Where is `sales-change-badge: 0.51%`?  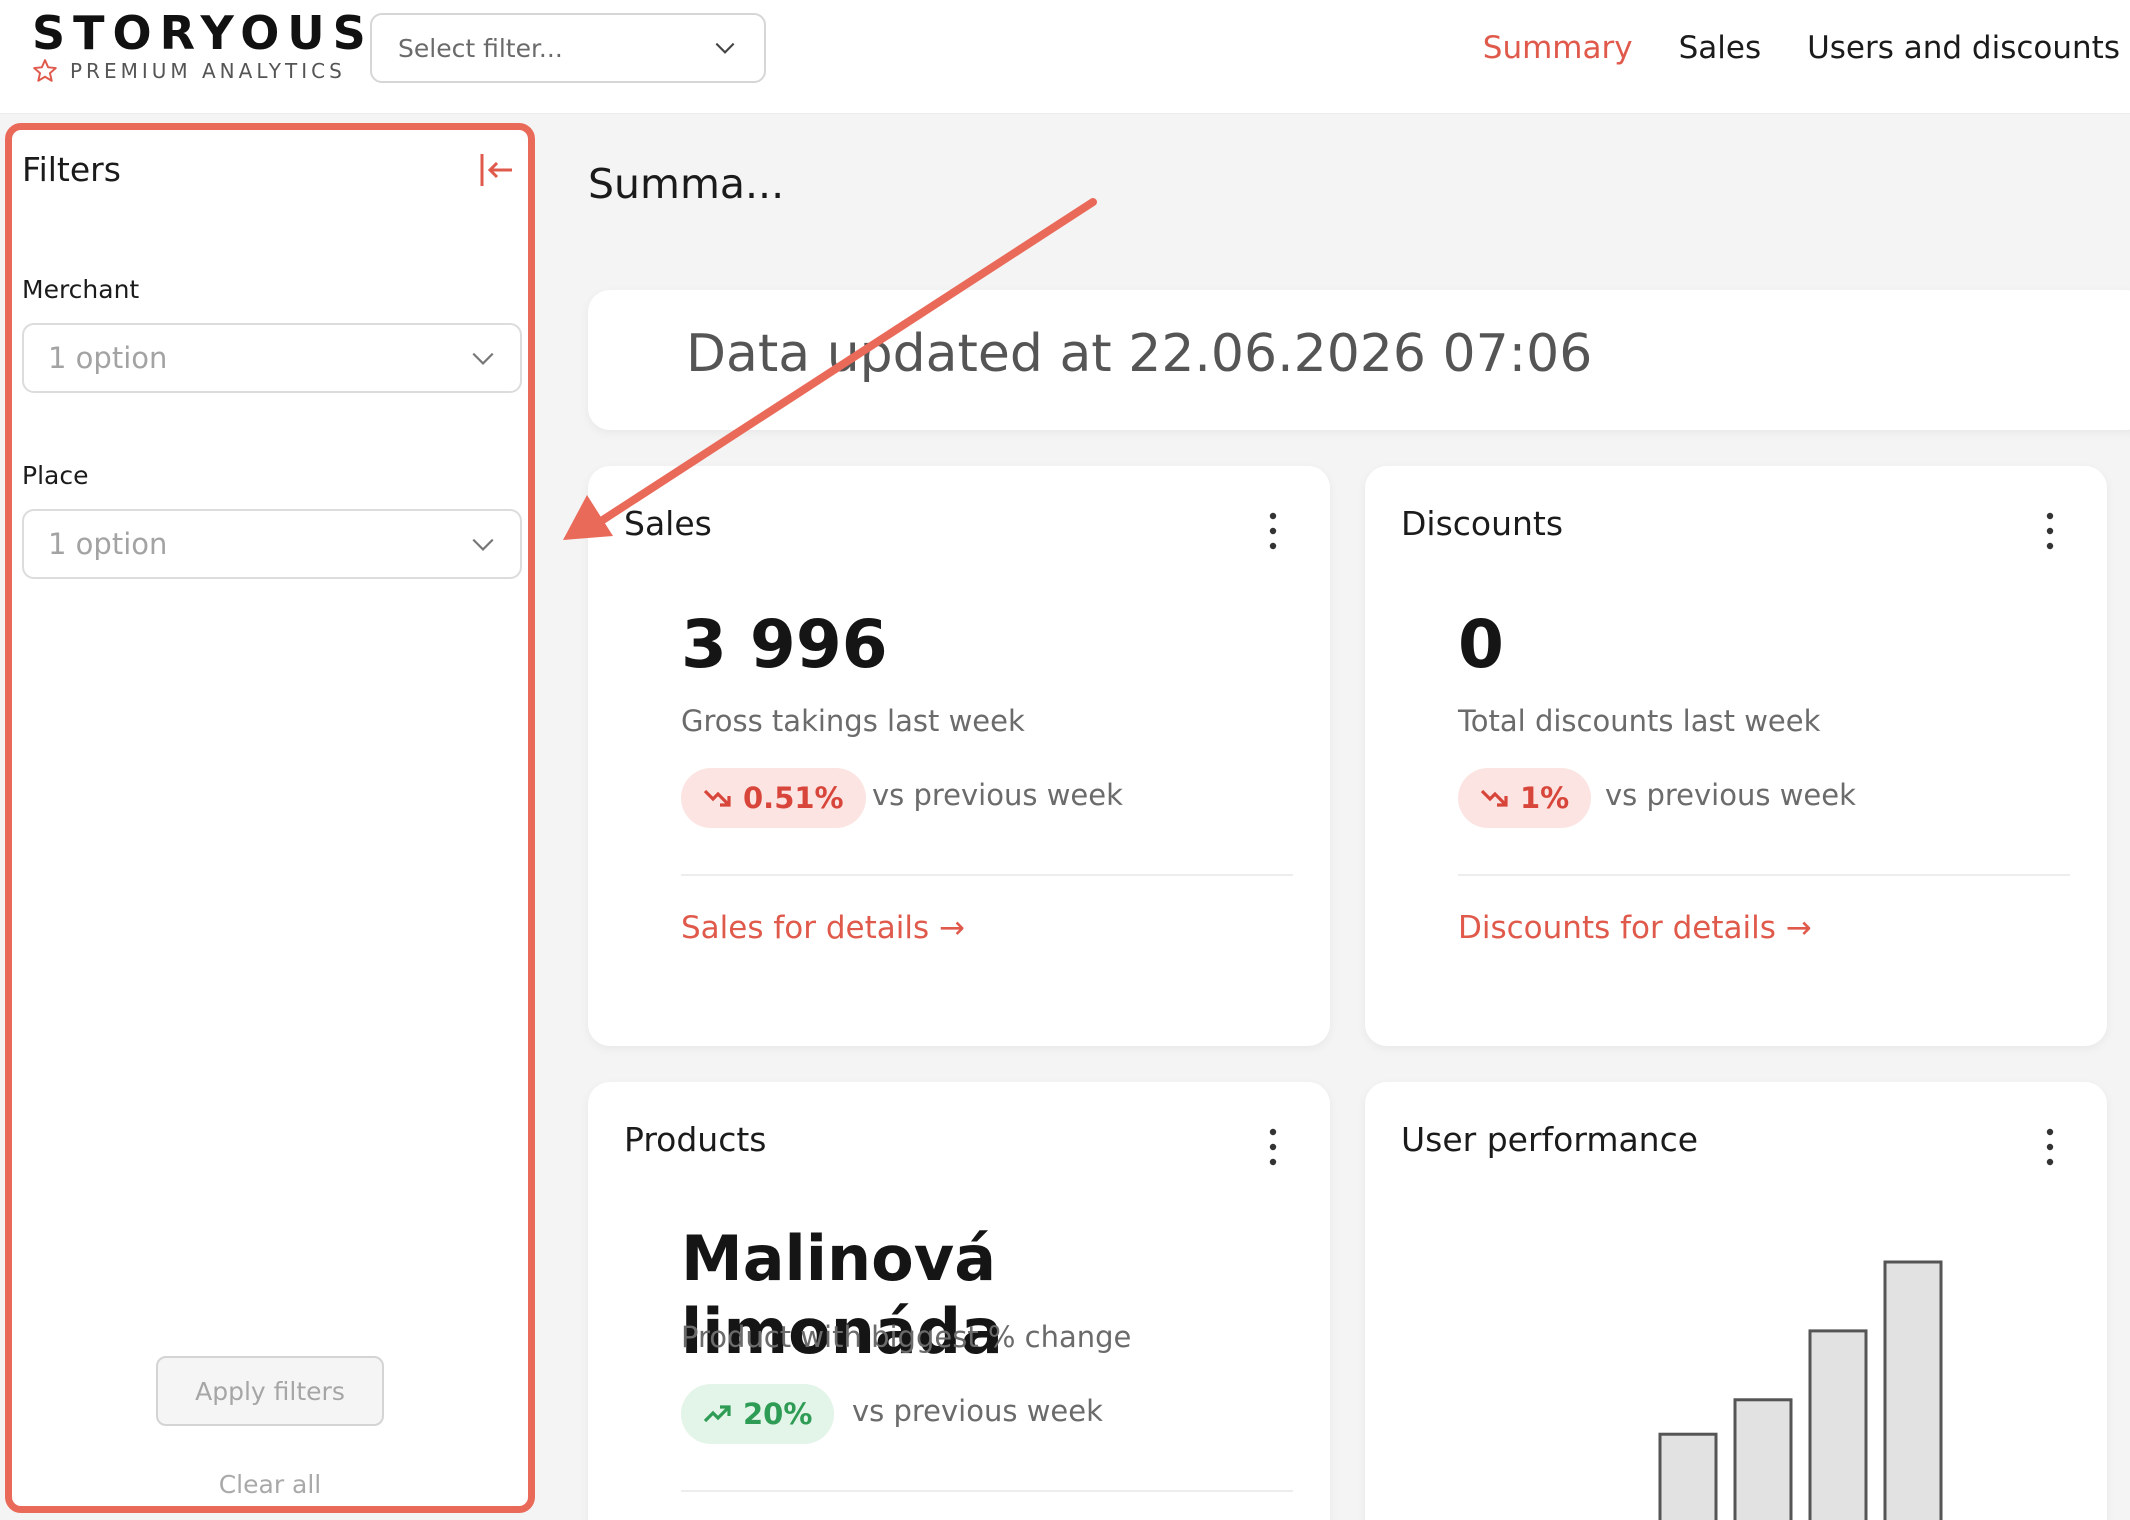
sales-change-badge: 0.51% is located at coordinates (773, 798).